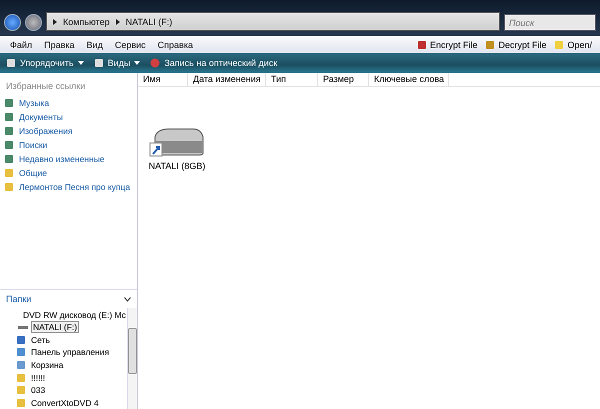 The width and height of the screenshot is (600, 409). Describe the element at coordinates (68, 131) in the screenshot. I see `favorite-link: Изображения` at that location.